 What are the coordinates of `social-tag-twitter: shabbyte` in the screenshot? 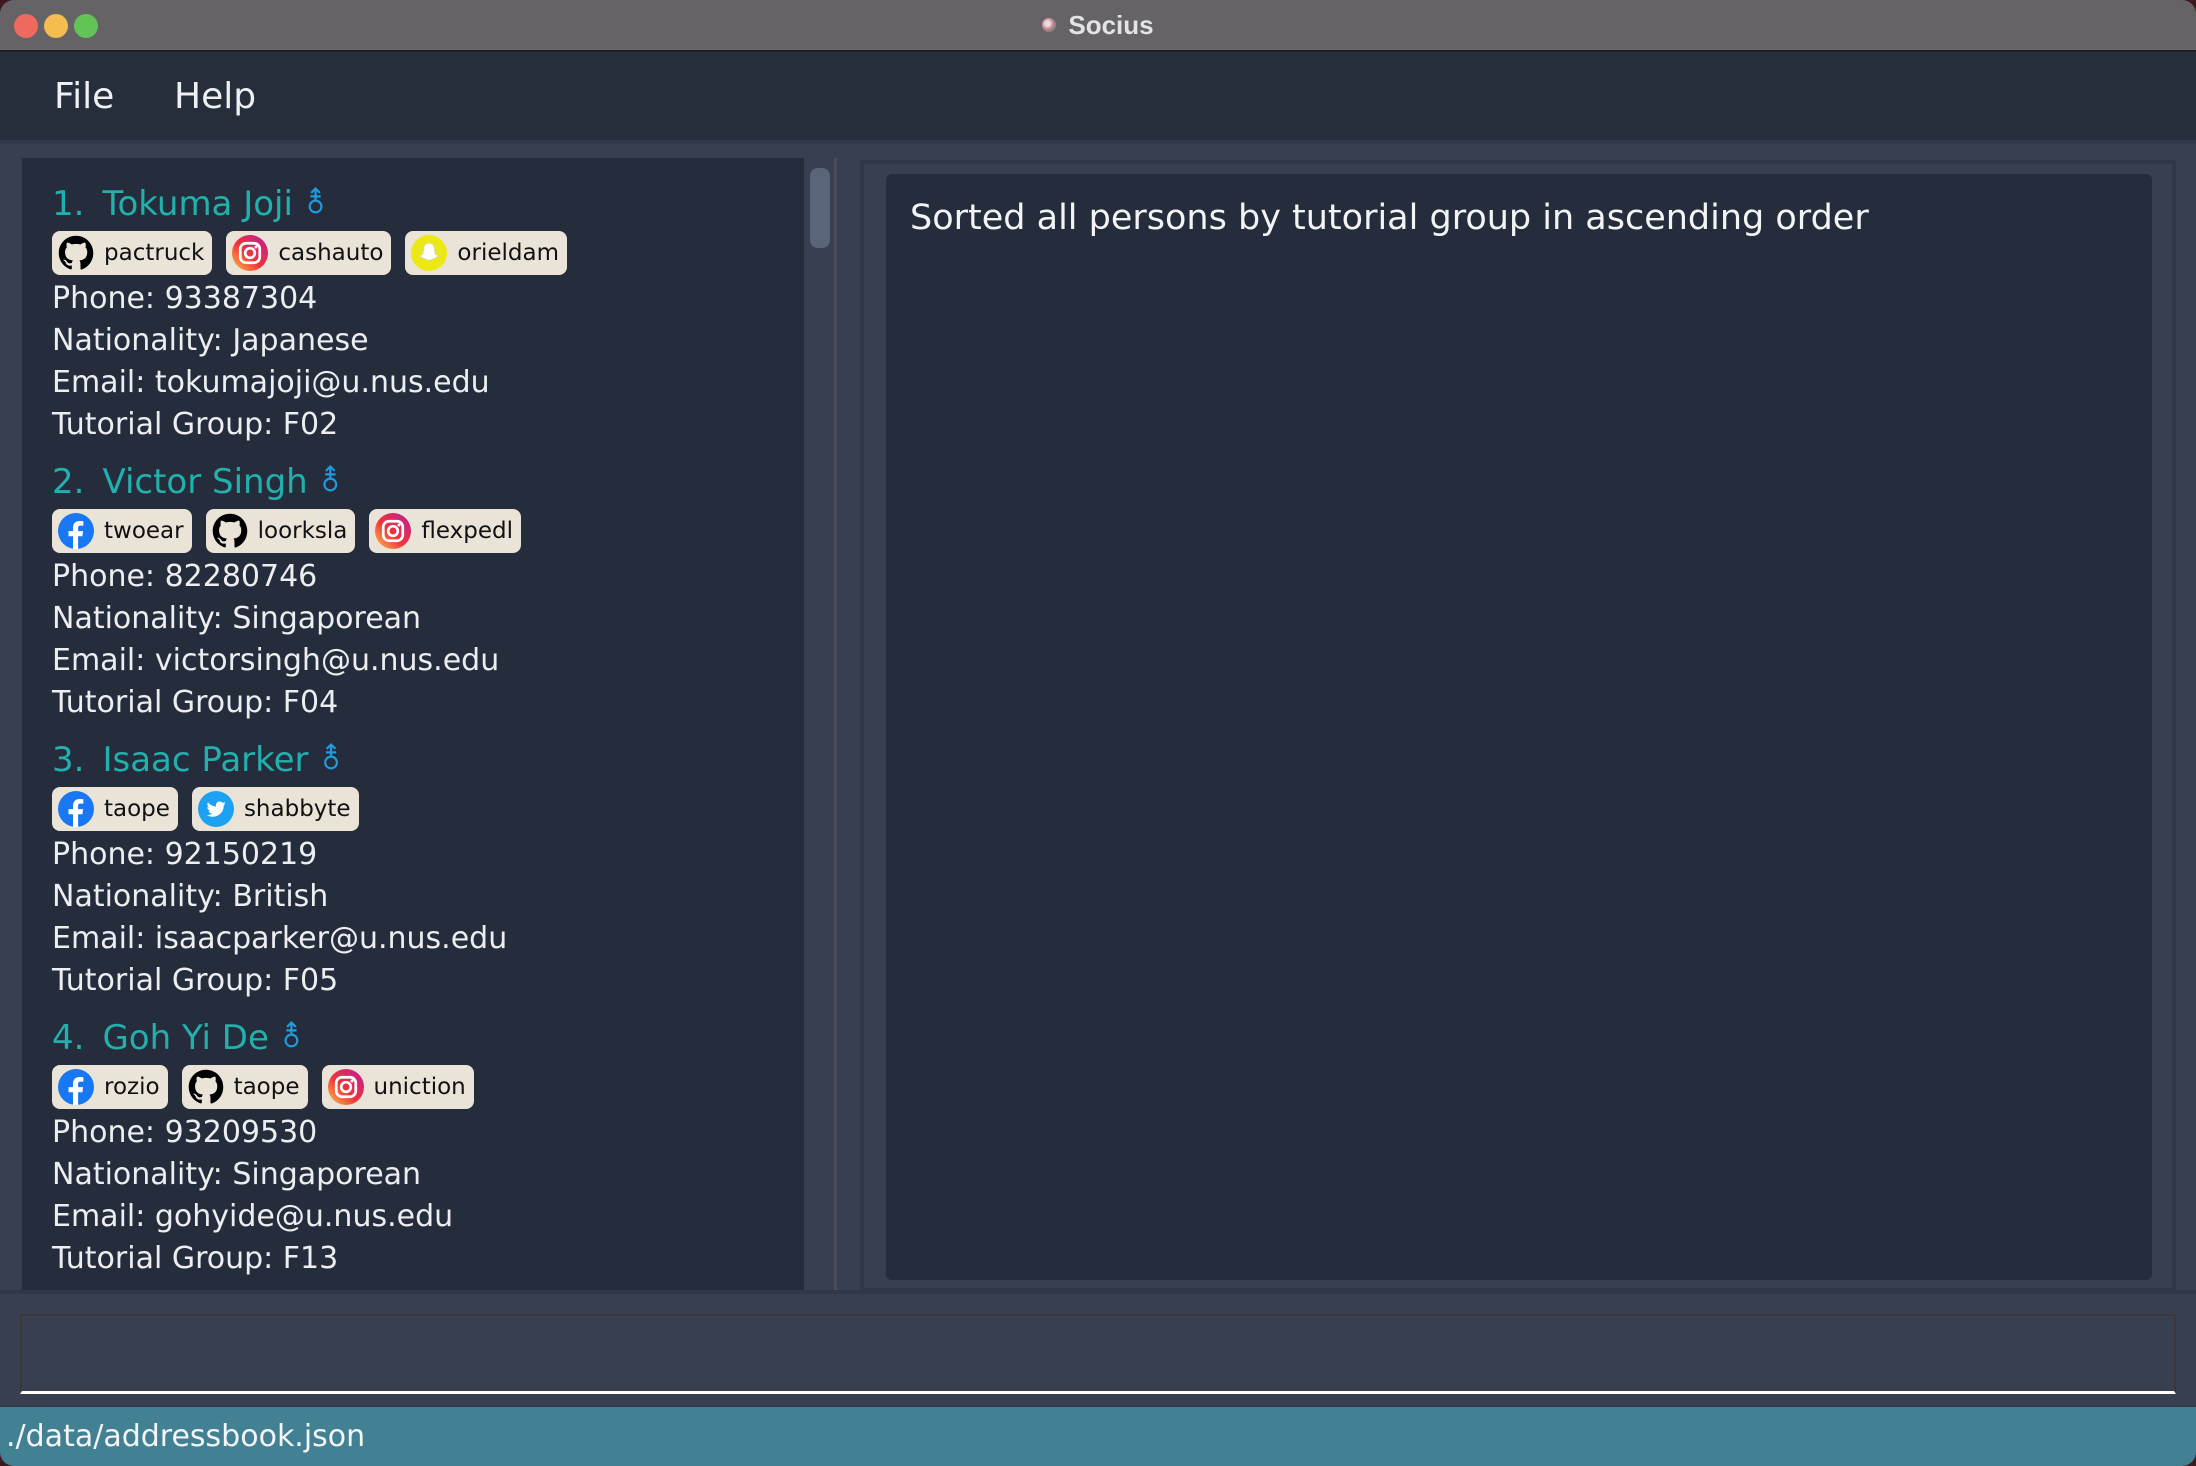 It's located at (275, 809).